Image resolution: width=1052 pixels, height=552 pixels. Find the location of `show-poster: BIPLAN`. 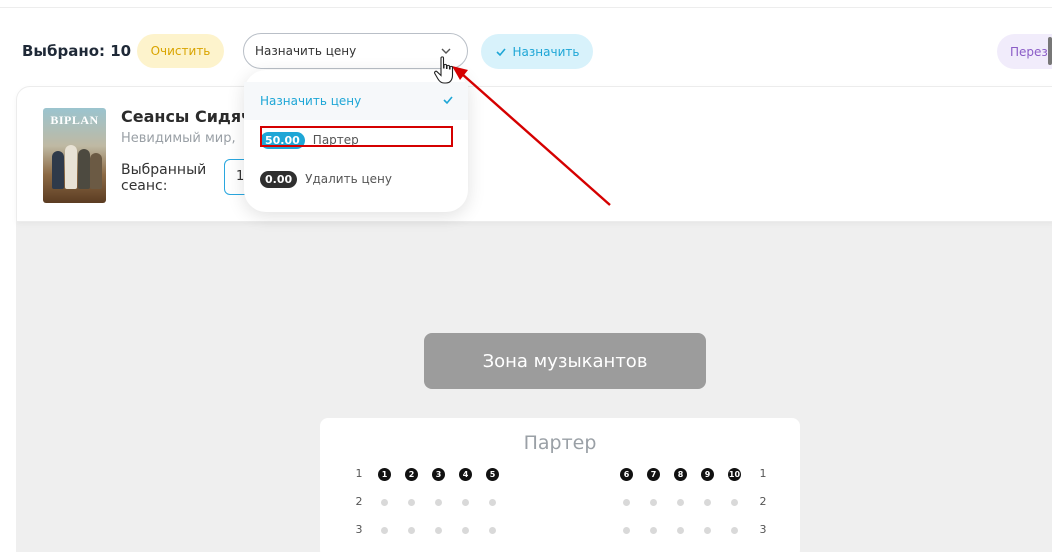

show-poster: BIPLAN is located at coordinates (74, 155).